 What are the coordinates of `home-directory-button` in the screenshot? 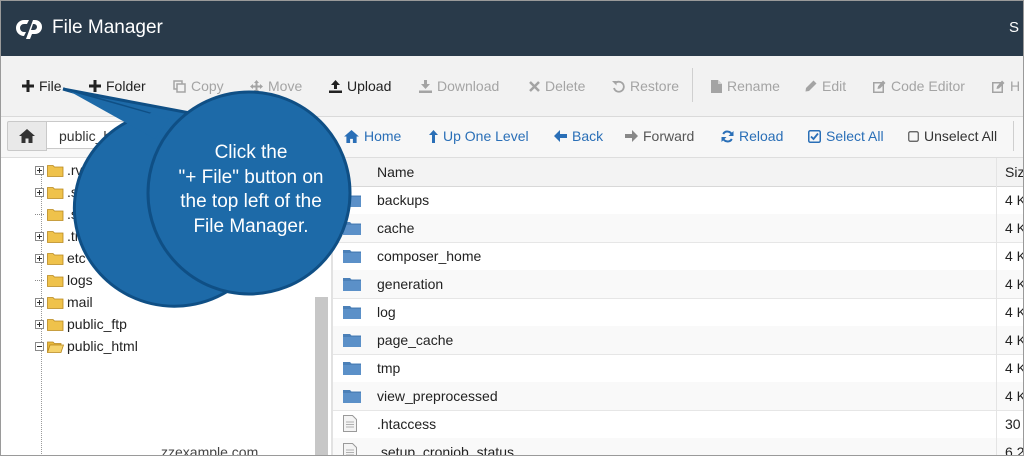 It's located at (27, 136).